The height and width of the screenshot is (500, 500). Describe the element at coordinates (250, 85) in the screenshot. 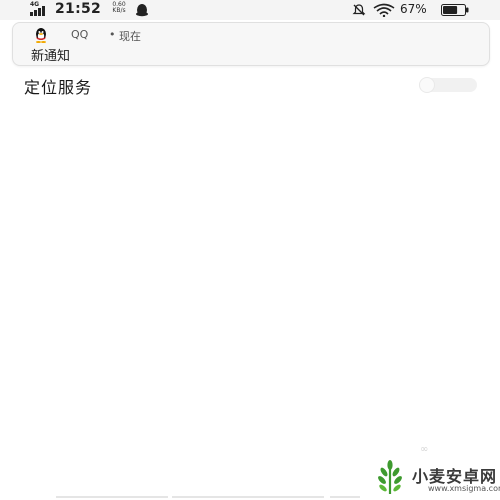

I see `location-service-row: 定位服务` at that location.